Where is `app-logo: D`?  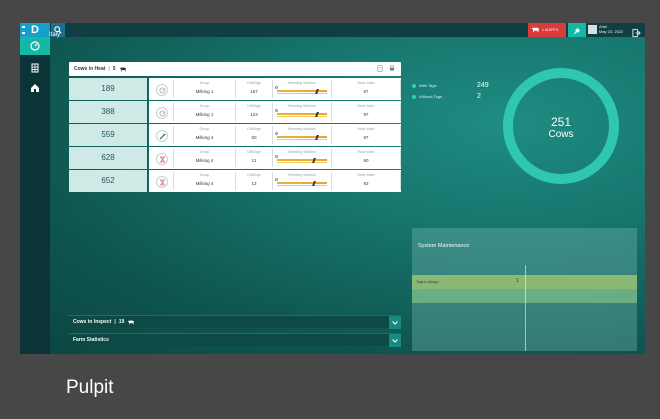
app-logo: D is located at coordinates (35, 30).